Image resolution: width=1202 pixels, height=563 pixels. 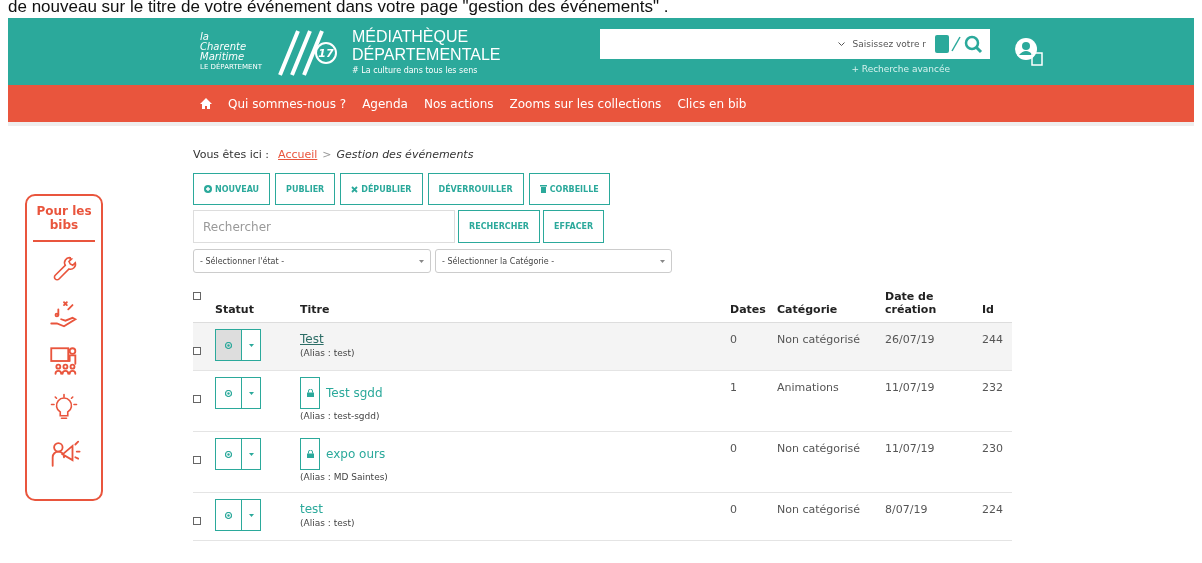 I want to click on filter-dropdown: - Sélectionner la Catégorie -, so click(x=553, y=261).